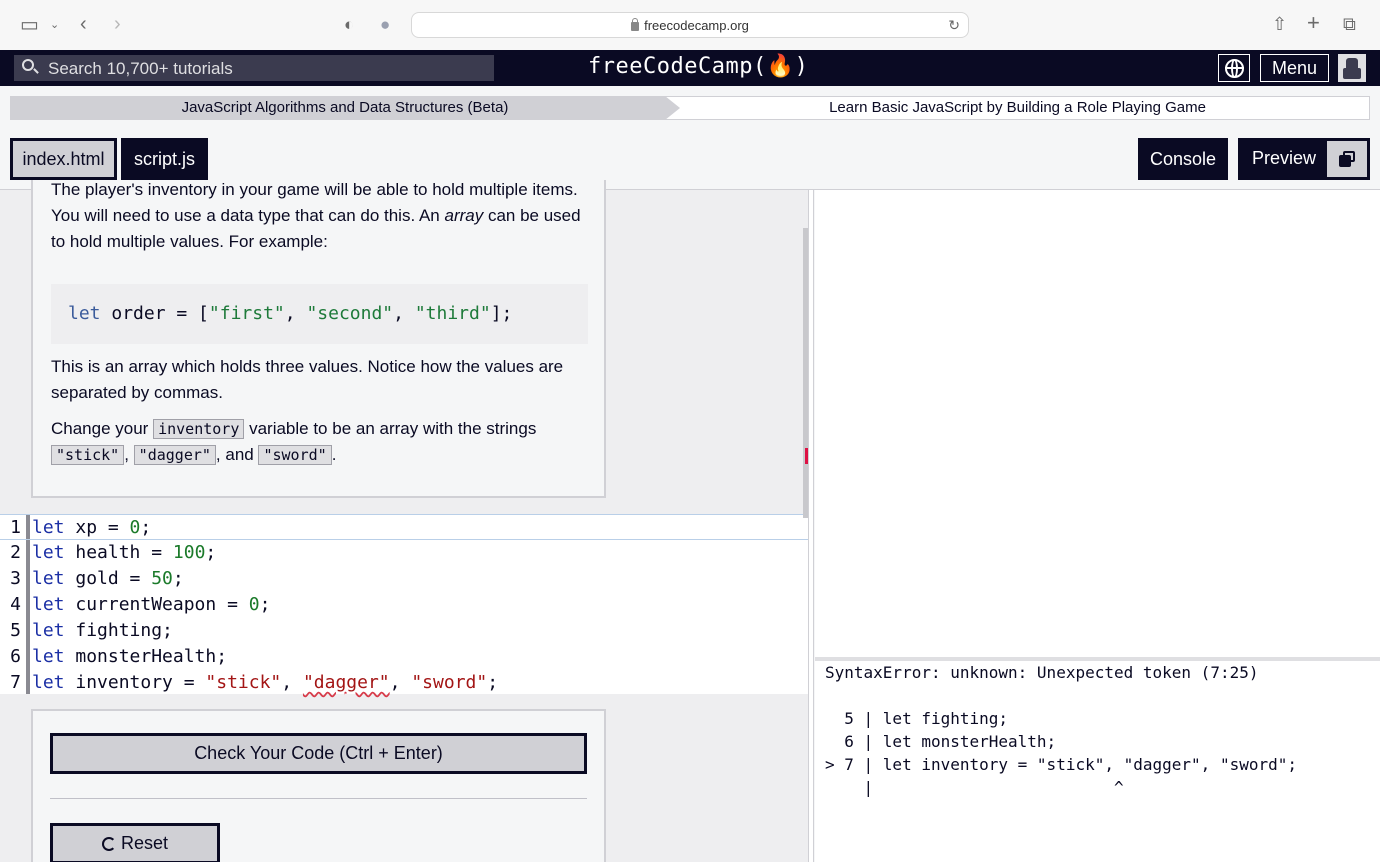  What do you see at coordinates (28, 65) in the screenshot?
I see `search-icon` at bounding box center [28, 65].